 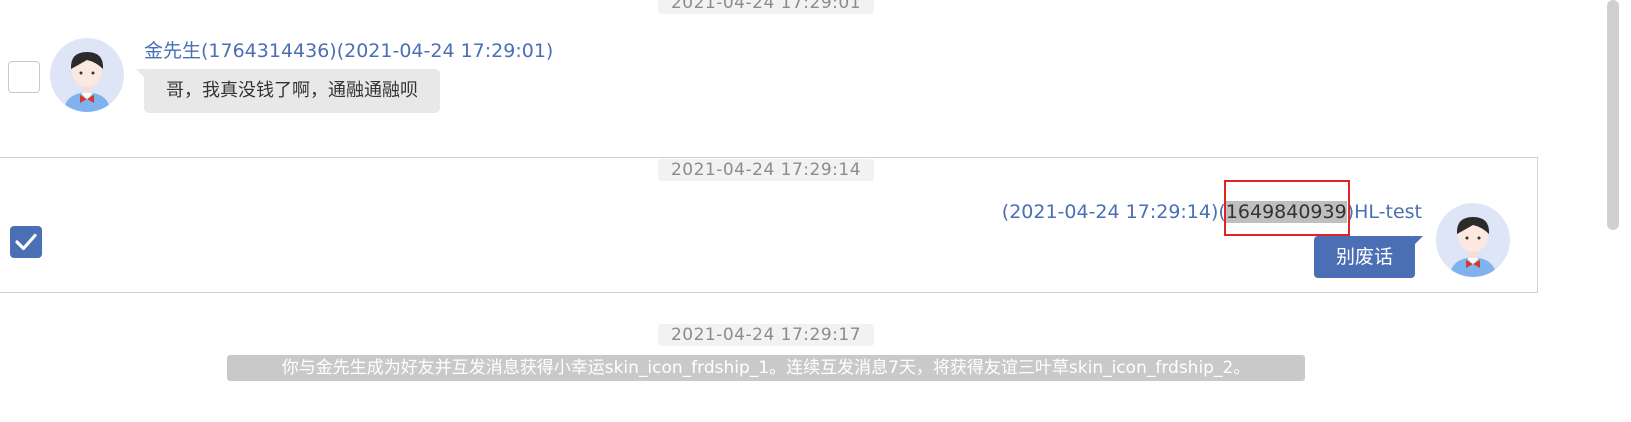 What do you see at coordinates (766, 335) in the screenshot?
I see `timestamp-pill: 2021-04-24 17:29:17` at bounding box center [766, 335].